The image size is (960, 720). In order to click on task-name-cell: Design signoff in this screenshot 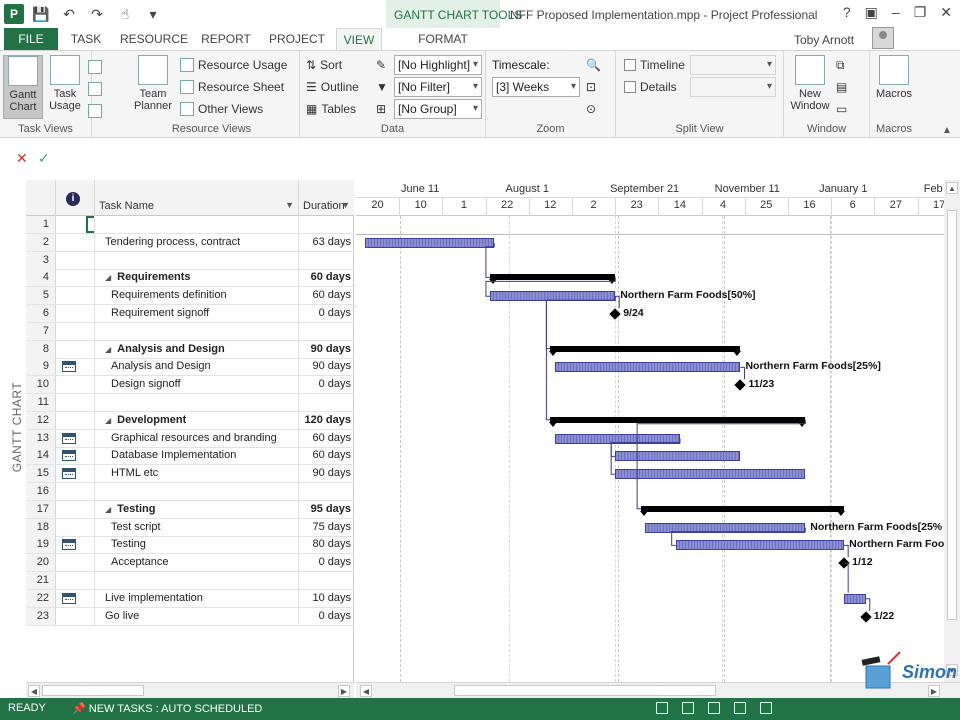, I will do `click(197, 385)`.